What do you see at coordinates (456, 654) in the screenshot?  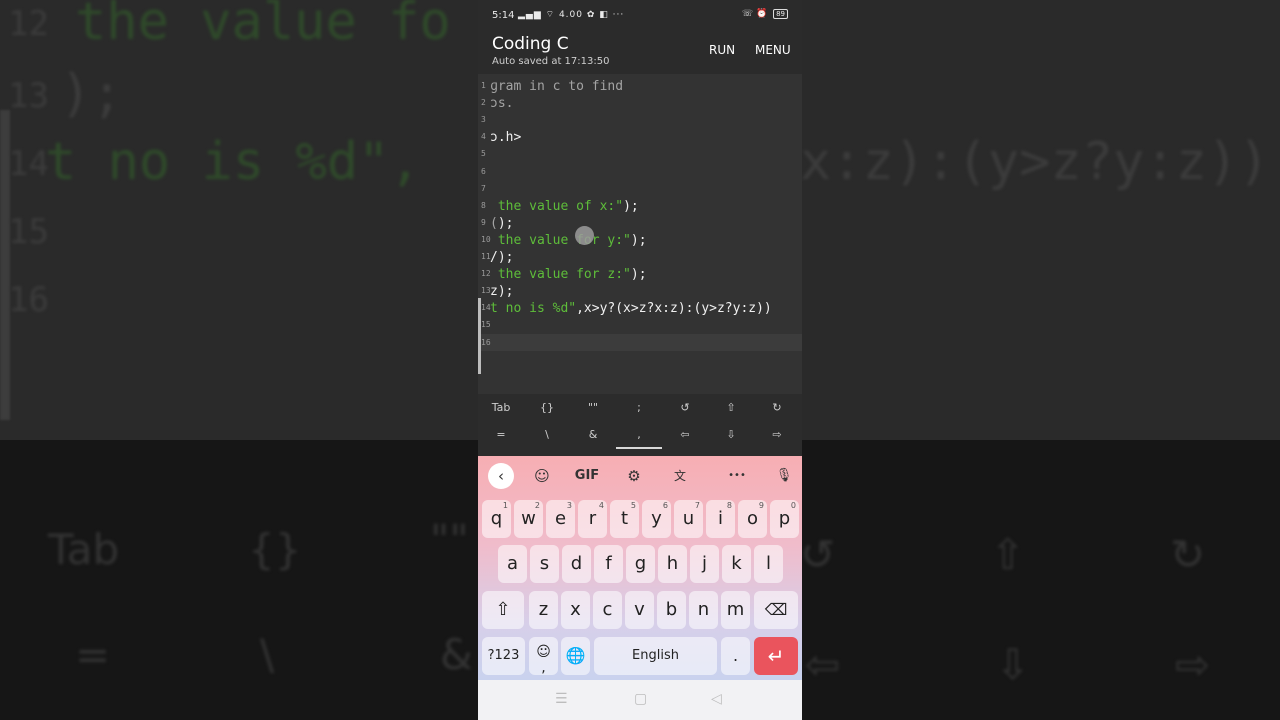 I see `bg-key: &` at bounding box center [456, 654].